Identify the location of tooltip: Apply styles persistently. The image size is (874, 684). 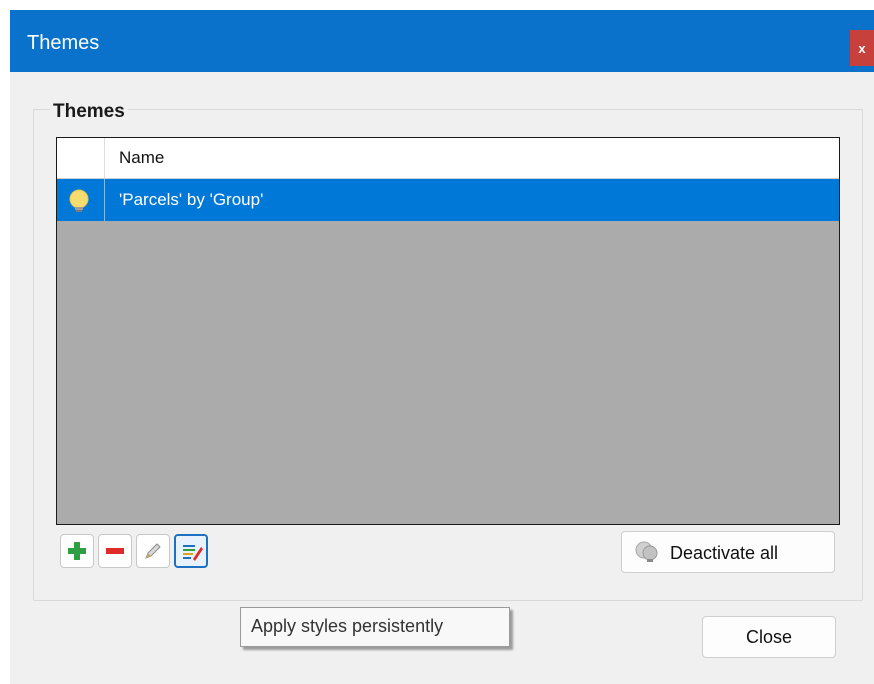
(375, 627).